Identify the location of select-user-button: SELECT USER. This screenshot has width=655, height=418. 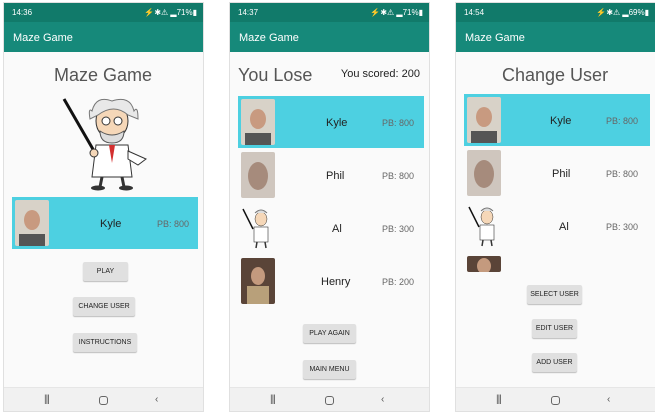
(554, 294).